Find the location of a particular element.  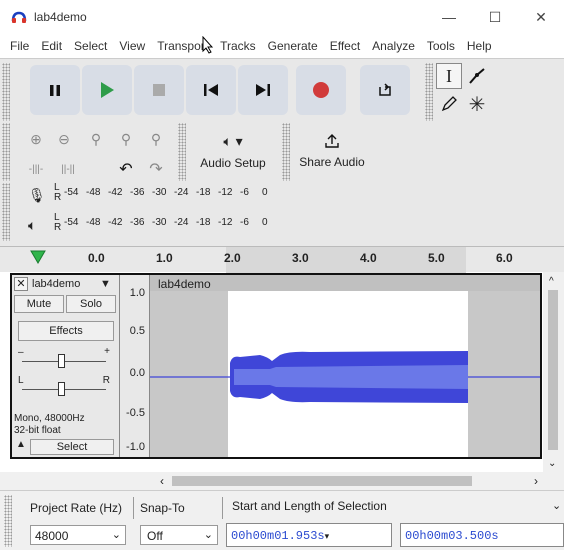

selection-toolbar-grip is located at coordinates (8, 521).